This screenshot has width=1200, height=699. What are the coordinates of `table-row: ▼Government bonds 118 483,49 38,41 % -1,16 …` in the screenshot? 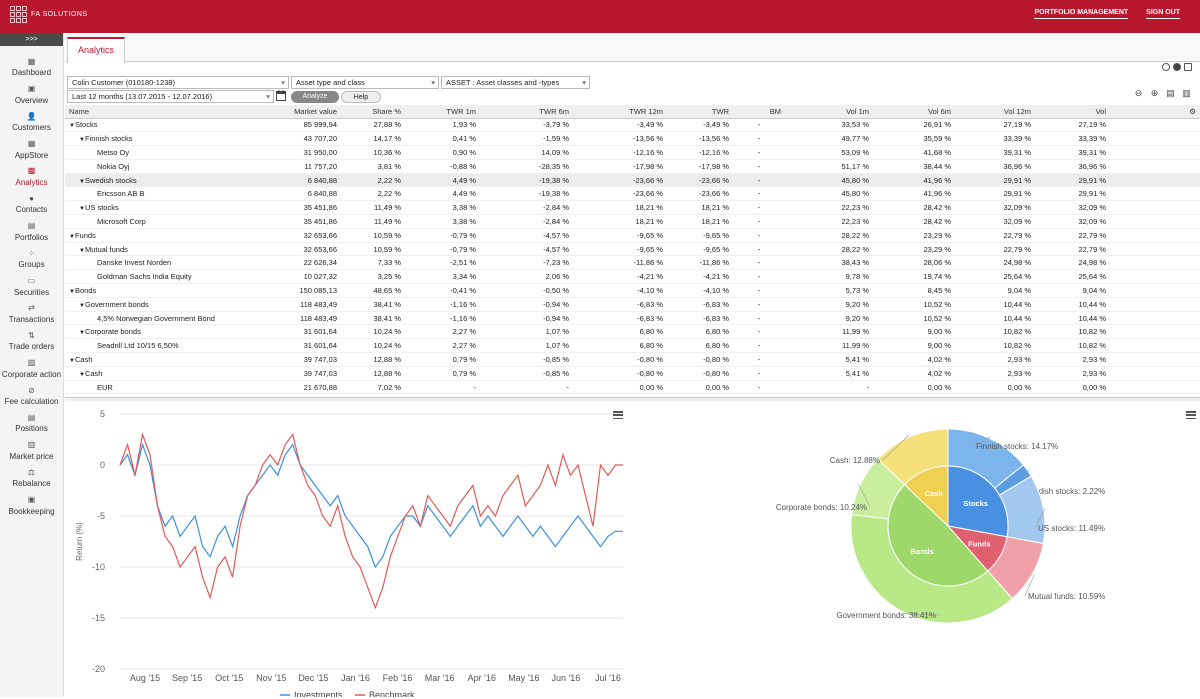 It's located at (632, 304).